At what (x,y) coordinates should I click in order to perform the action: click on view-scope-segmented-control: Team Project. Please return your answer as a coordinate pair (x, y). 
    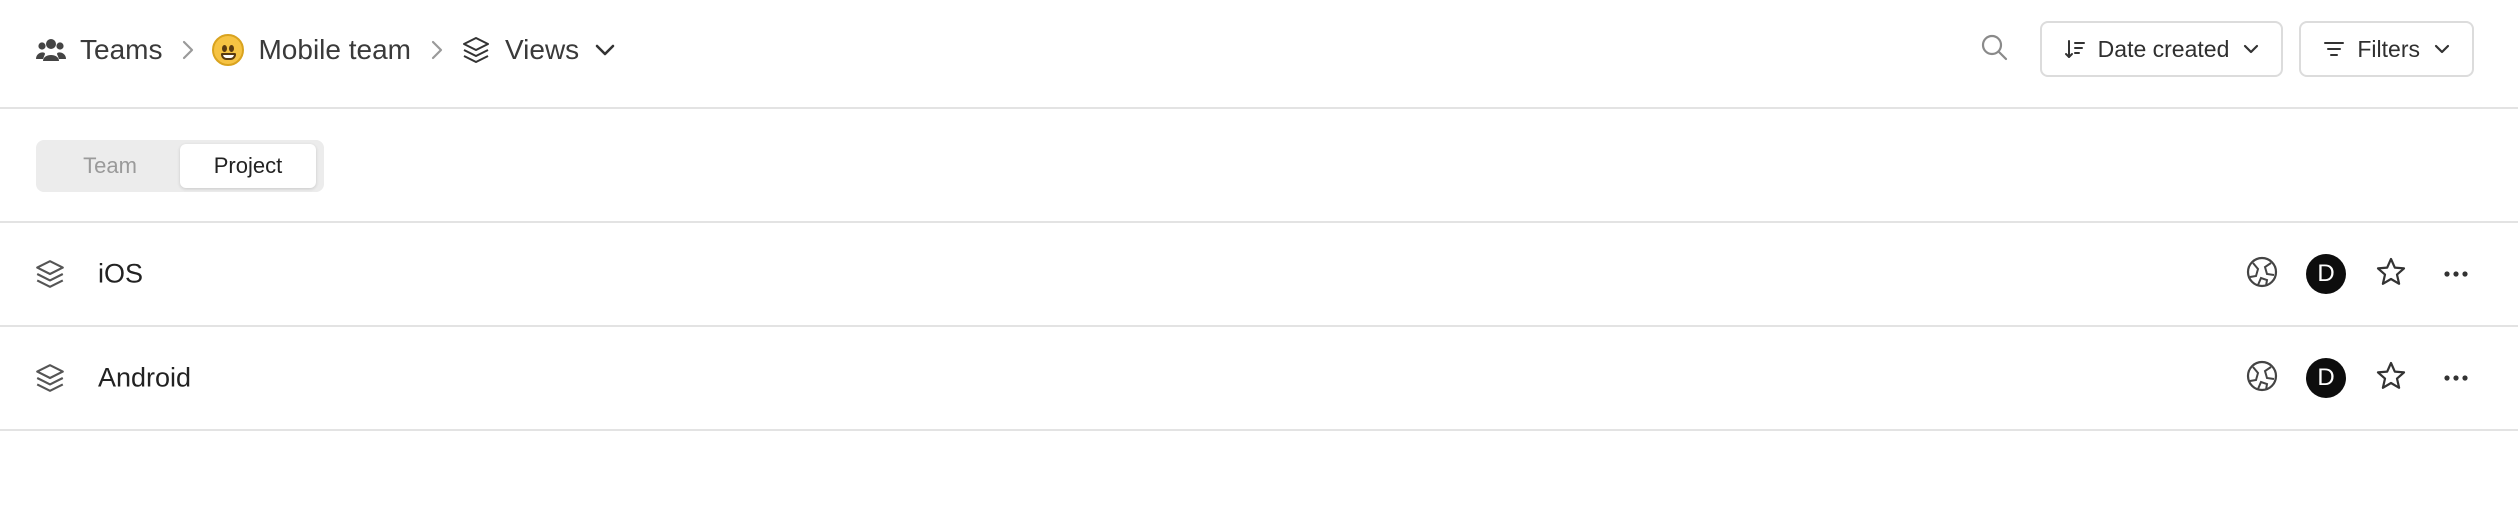
    Looking at the image, I should click on (180, 166).